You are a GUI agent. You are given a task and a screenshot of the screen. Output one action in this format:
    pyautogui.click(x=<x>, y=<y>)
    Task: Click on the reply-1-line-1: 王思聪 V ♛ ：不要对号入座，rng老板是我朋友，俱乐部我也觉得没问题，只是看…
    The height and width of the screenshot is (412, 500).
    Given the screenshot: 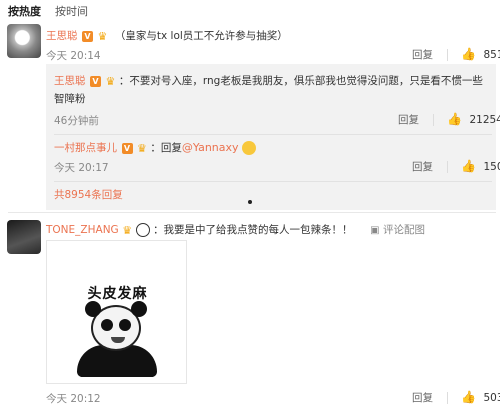 What is the action you would take?
    pyautogui.click(x=268, y=81)
    